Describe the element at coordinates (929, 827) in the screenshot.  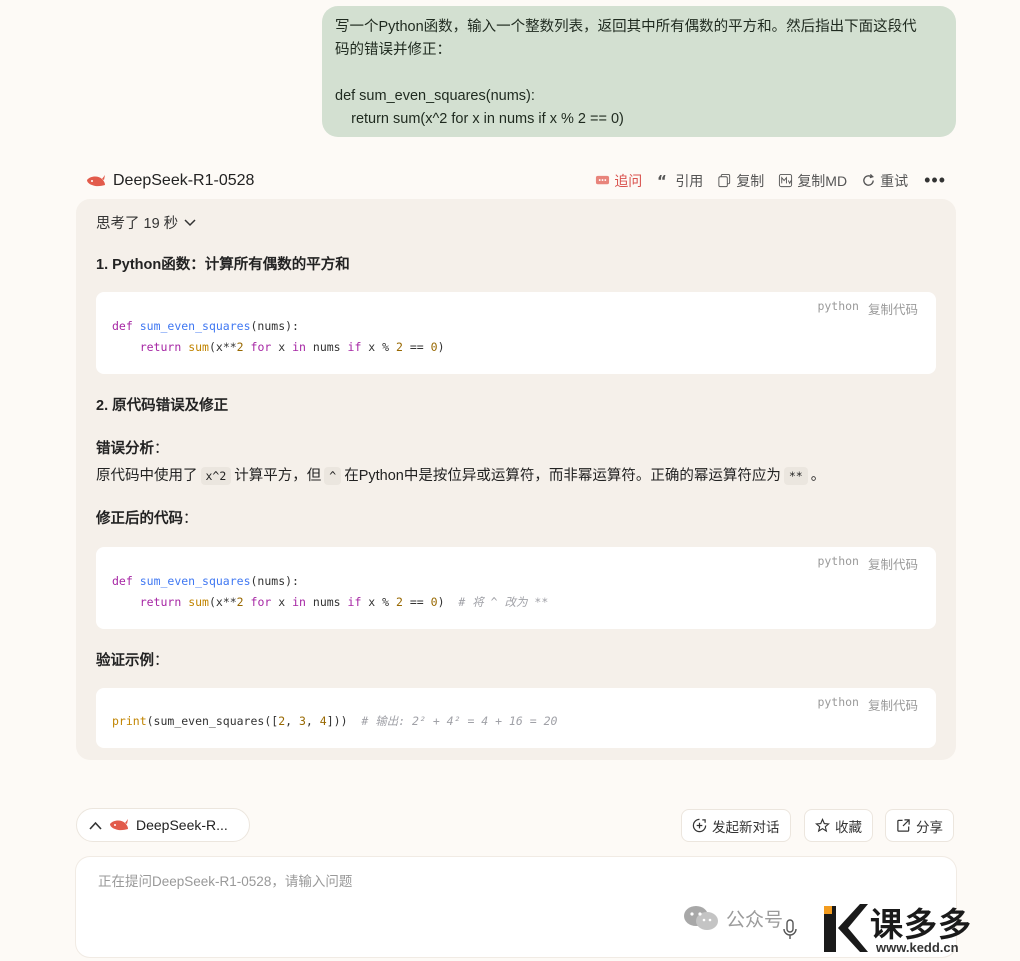
I see `share-label: 分享` at that location.